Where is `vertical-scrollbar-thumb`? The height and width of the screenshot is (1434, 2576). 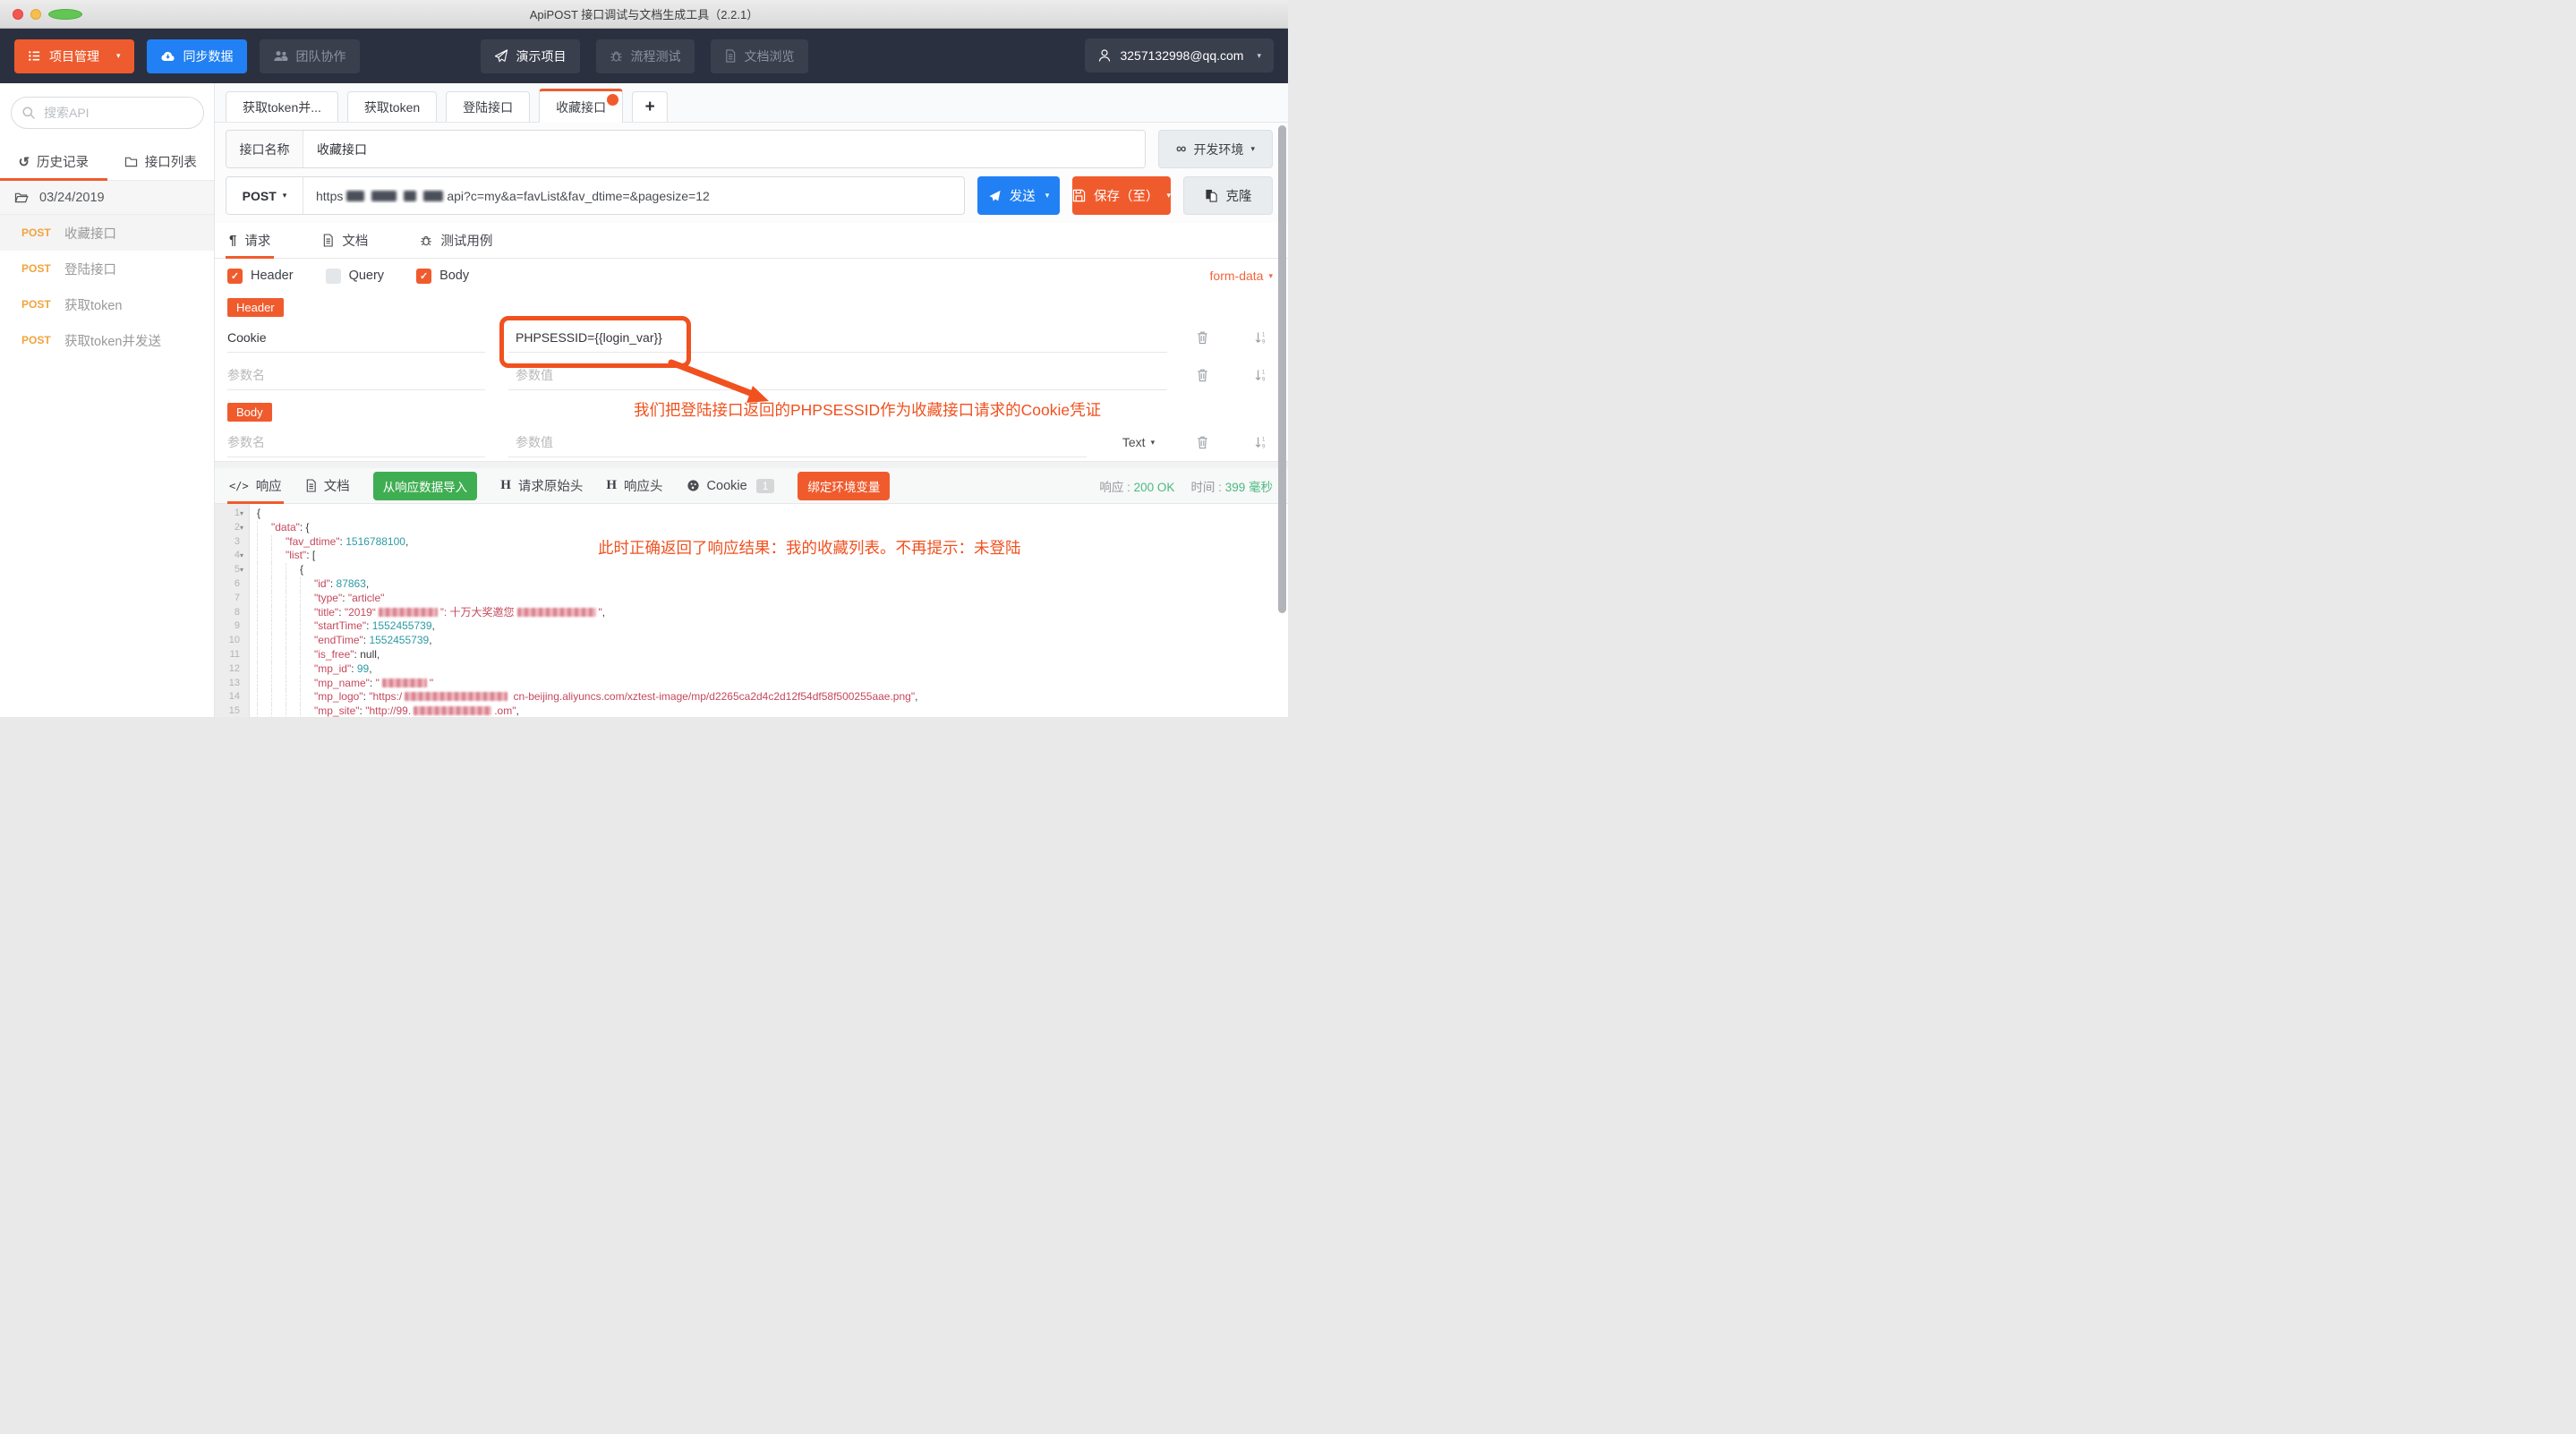
vertical-scrollbar-thumb is located at coordinates (1282, 369).